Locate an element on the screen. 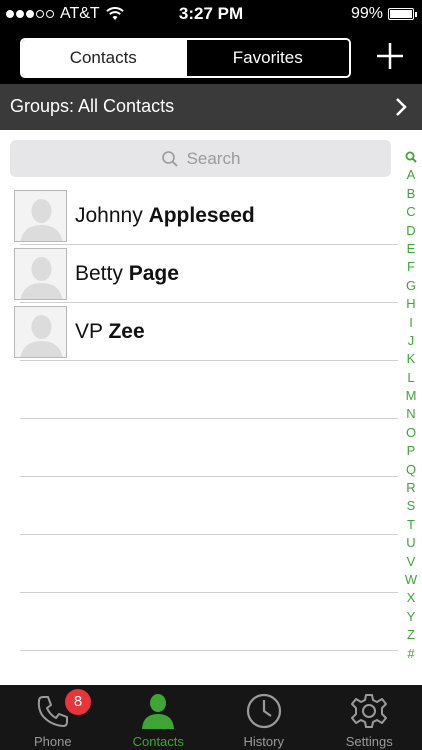 The height and width of the screenshot is (750, 422). tab-label: Phone is located at coordinates (52, 741).